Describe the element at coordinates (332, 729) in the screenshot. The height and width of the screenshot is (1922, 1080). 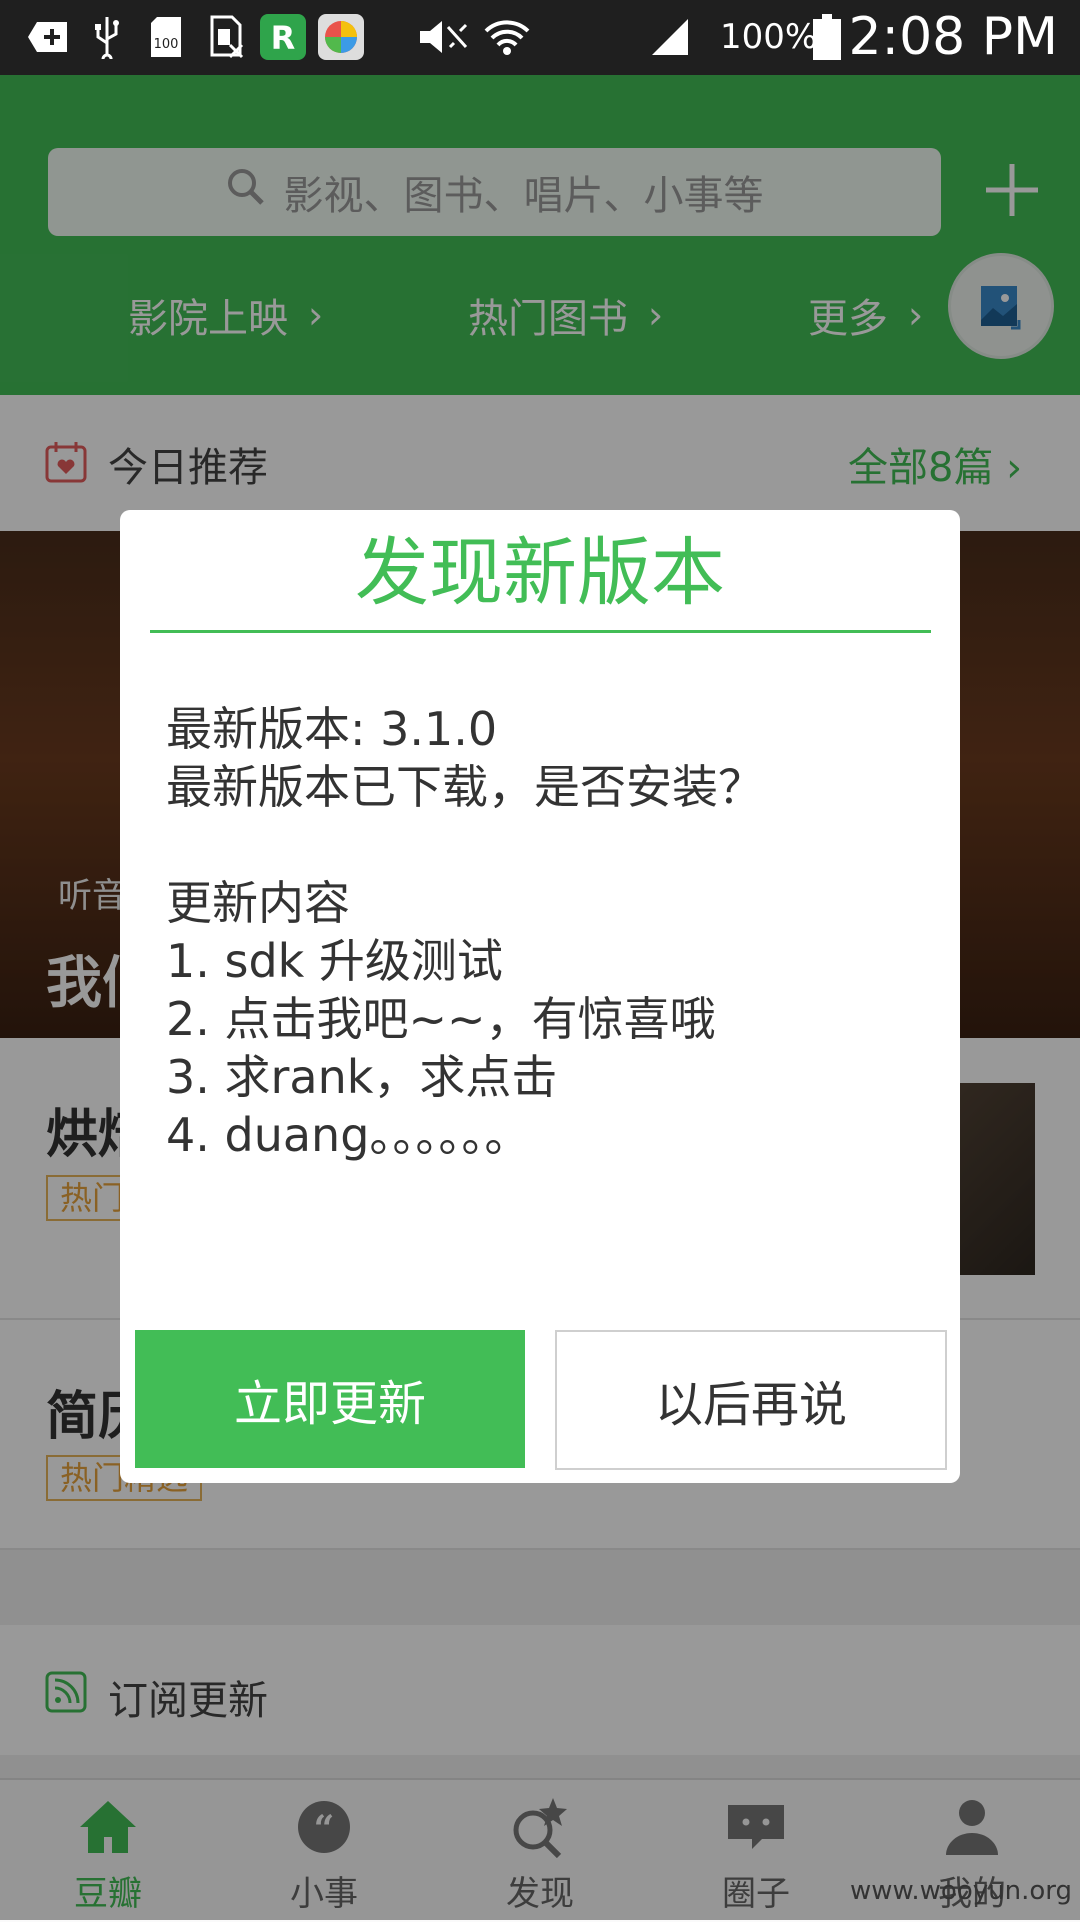
I see `dialog-line: 最新版本: 3.1.0` at that location.